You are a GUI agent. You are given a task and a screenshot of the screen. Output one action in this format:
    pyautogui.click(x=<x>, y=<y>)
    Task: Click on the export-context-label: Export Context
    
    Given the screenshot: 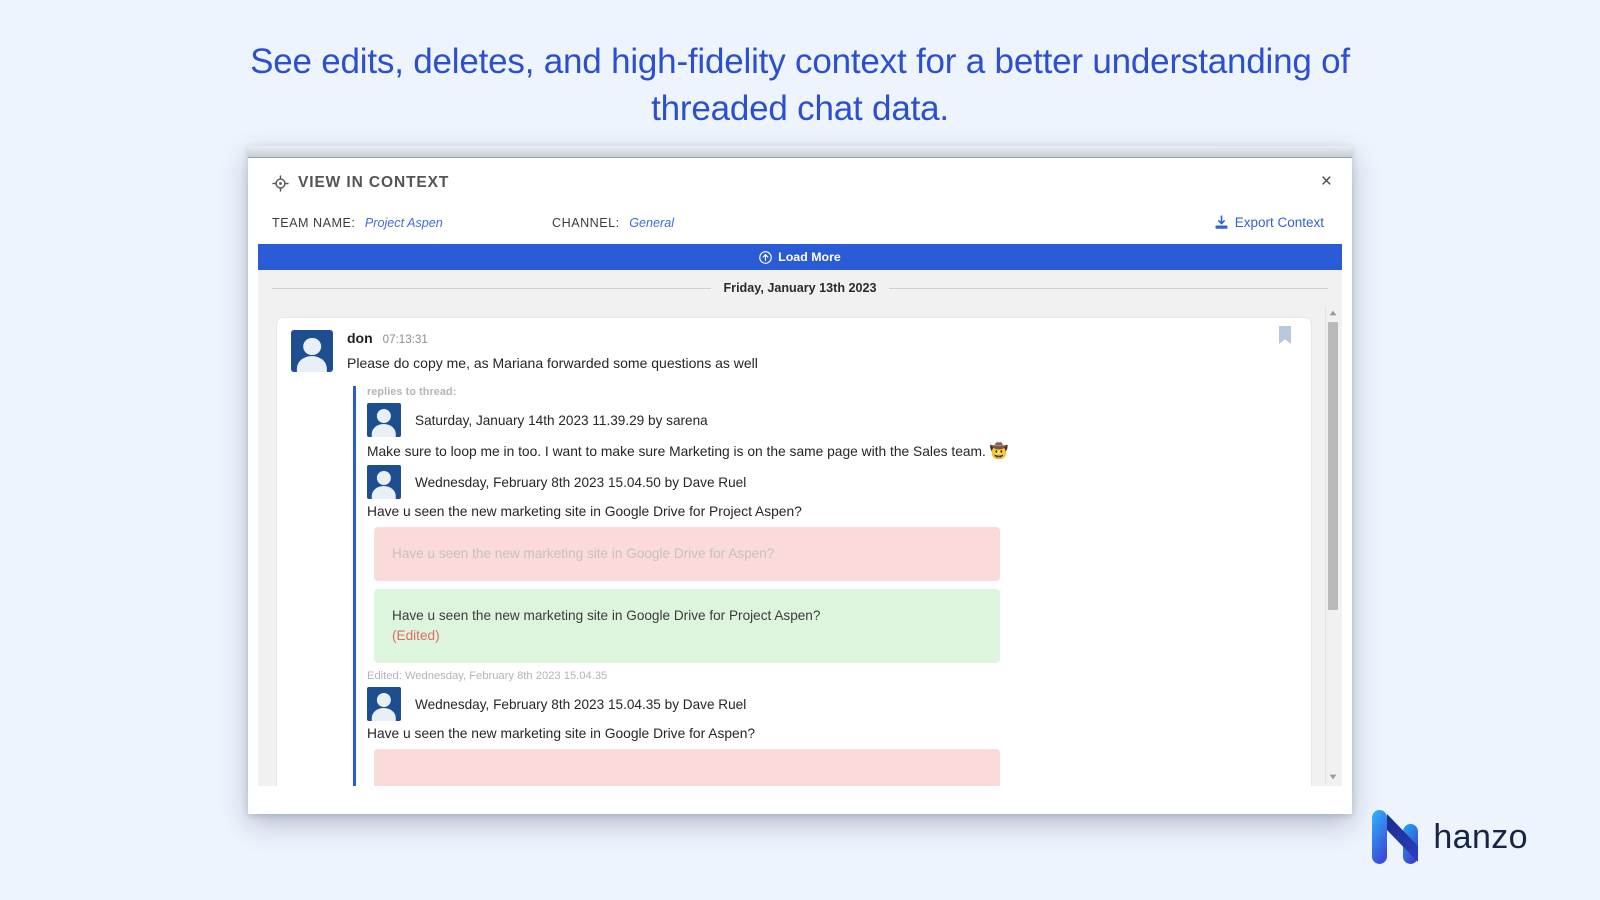 What is the action you would take?
    pyautogui.click(x=1279, y=222)
    